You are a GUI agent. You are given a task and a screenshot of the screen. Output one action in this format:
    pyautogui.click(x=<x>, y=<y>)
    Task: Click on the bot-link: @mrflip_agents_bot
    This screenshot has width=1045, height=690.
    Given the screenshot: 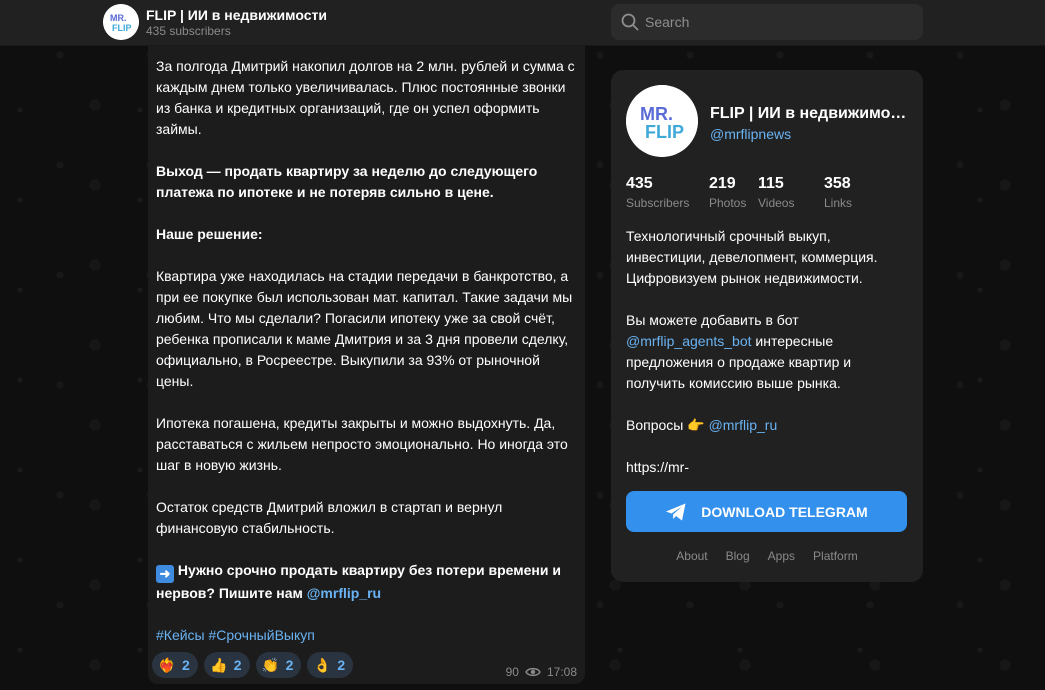 What is the action you would take?
    pyautogui.click(x=689, y=341)
    